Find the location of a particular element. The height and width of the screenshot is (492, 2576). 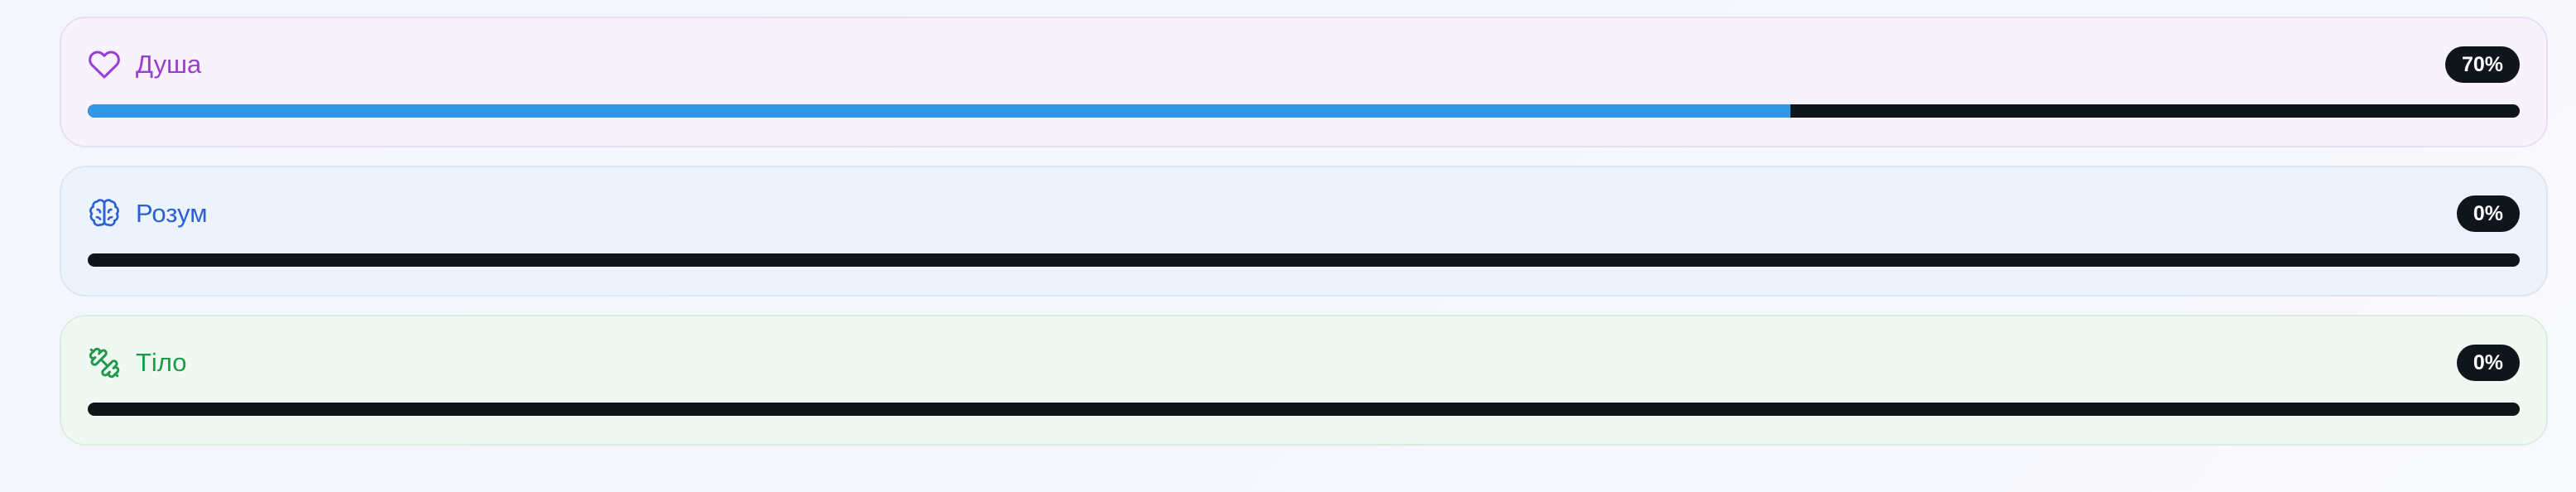

progress-card-header: Душа 70% is located at coordinates (1304, 64).